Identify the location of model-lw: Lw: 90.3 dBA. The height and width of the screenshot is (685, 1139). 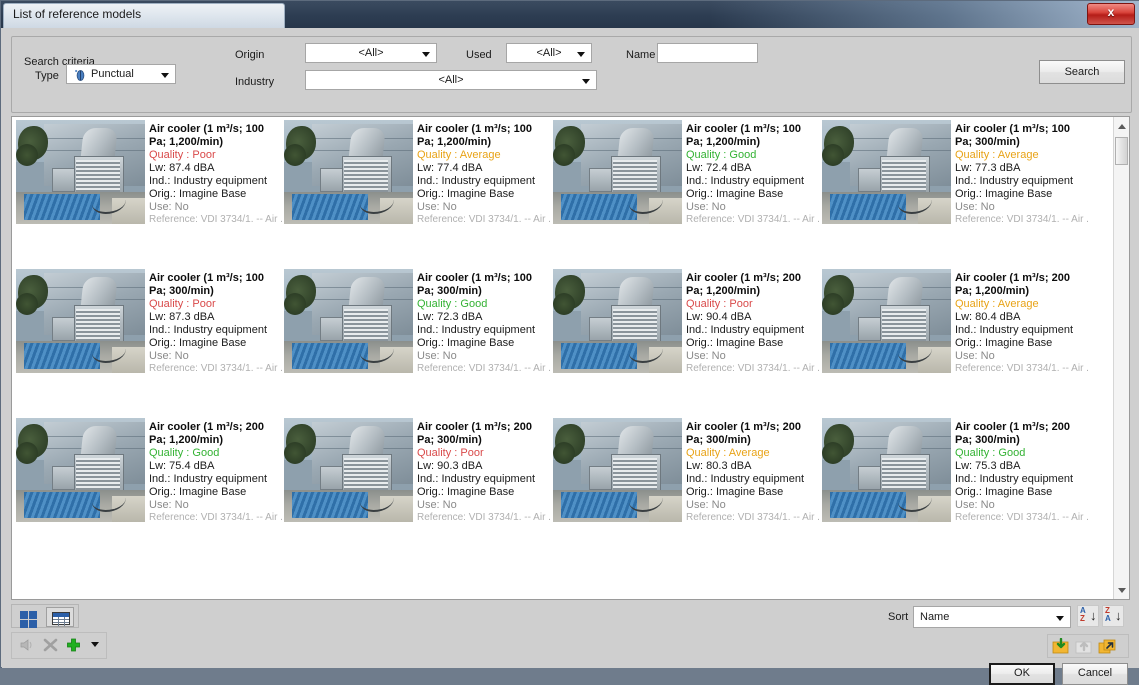
(450, 466).